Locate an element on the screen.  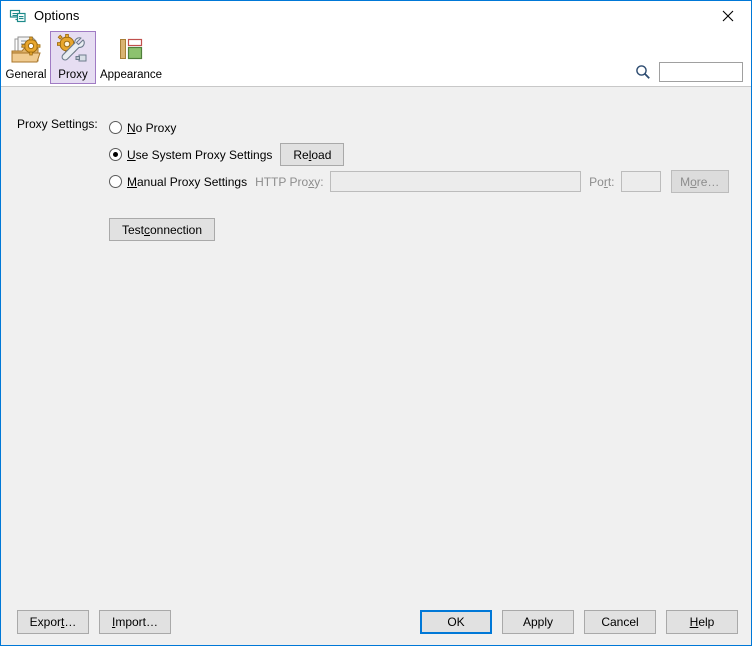
port-label: Port: is located at coordinates (601, 182).